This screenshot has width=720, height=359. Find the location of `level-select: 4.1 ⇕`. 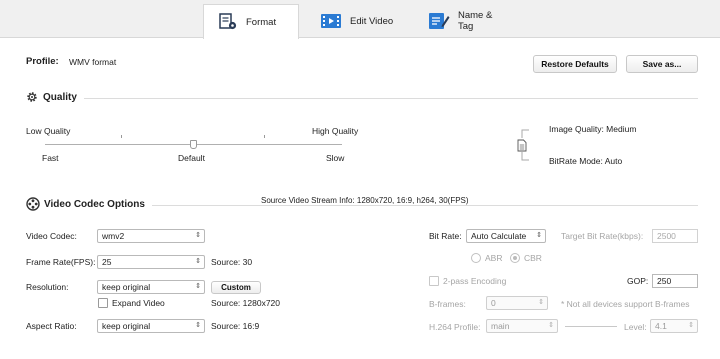

level-select: 4.1 ⇕ is located at coordinates (674, 326).